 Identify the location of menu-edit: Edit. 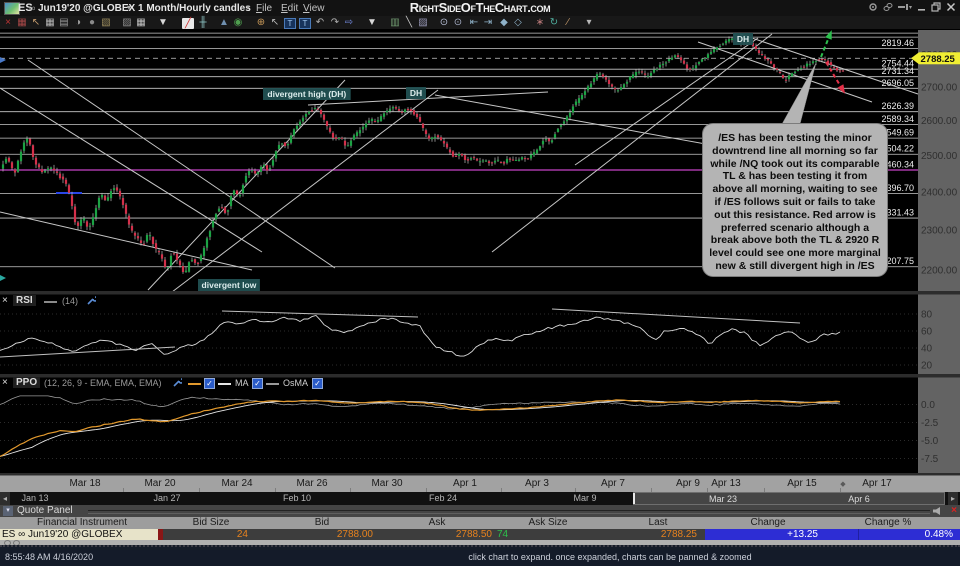
(289, 8).